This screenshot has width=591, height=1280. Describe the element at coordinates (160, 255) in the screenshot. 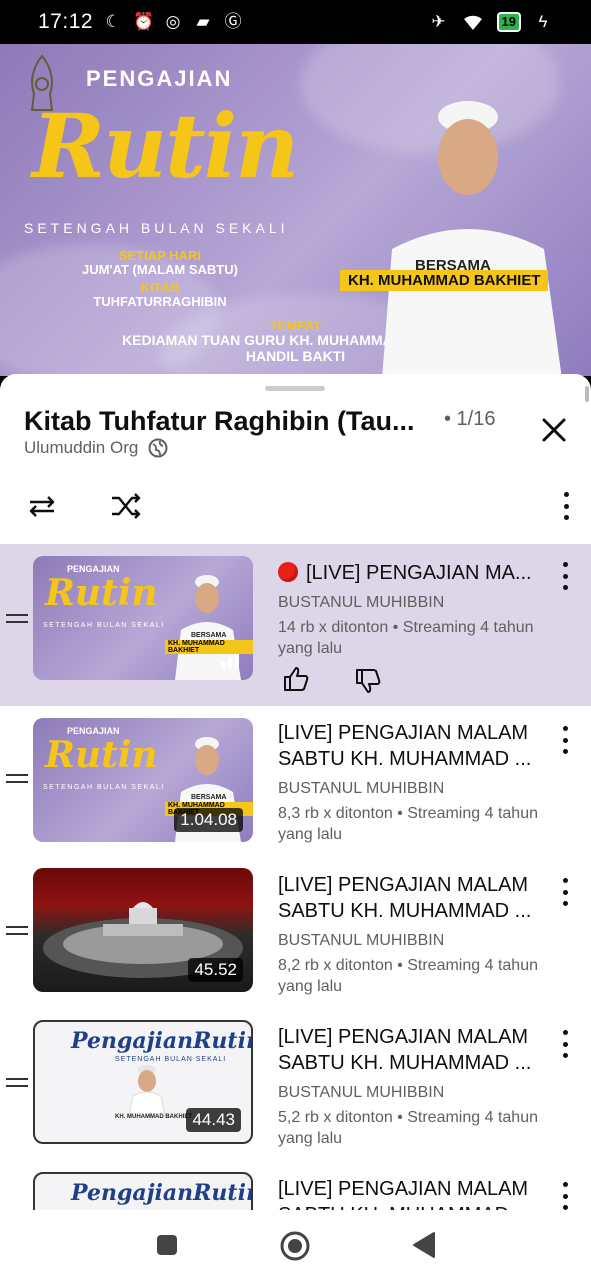

I see `video-line-1: SETIAP HARI` at that location.